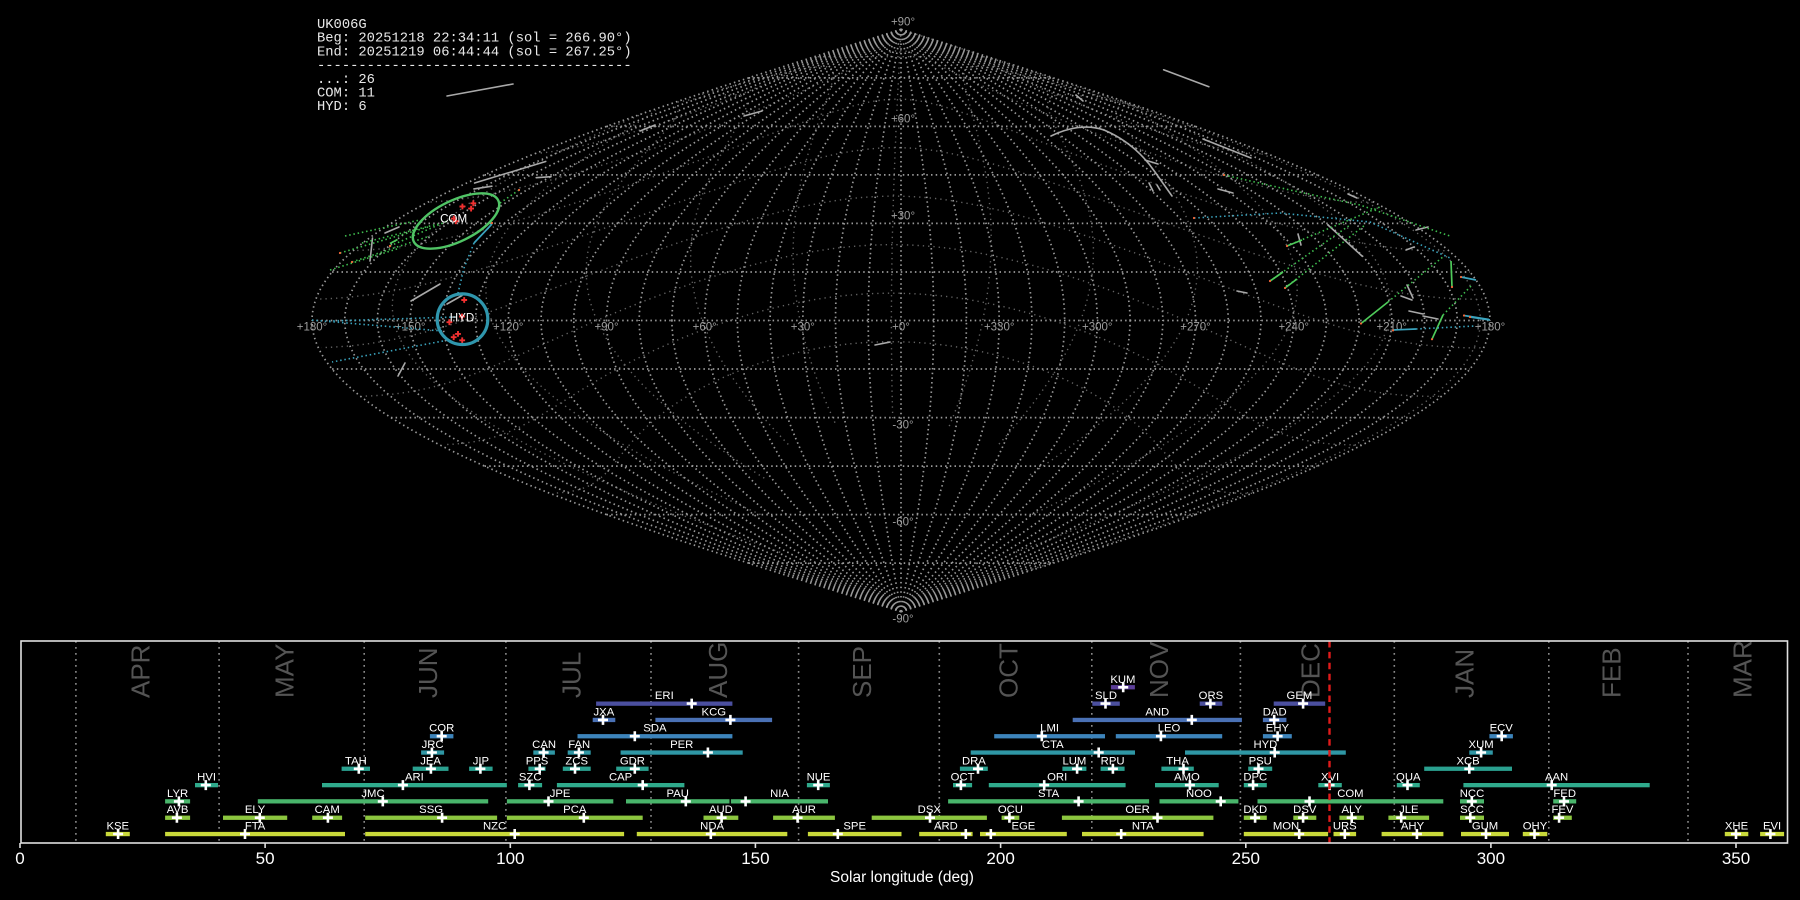 This screenshot has height=900, width=1800. I want to click on svg-text: -30°, so click(902, 426).